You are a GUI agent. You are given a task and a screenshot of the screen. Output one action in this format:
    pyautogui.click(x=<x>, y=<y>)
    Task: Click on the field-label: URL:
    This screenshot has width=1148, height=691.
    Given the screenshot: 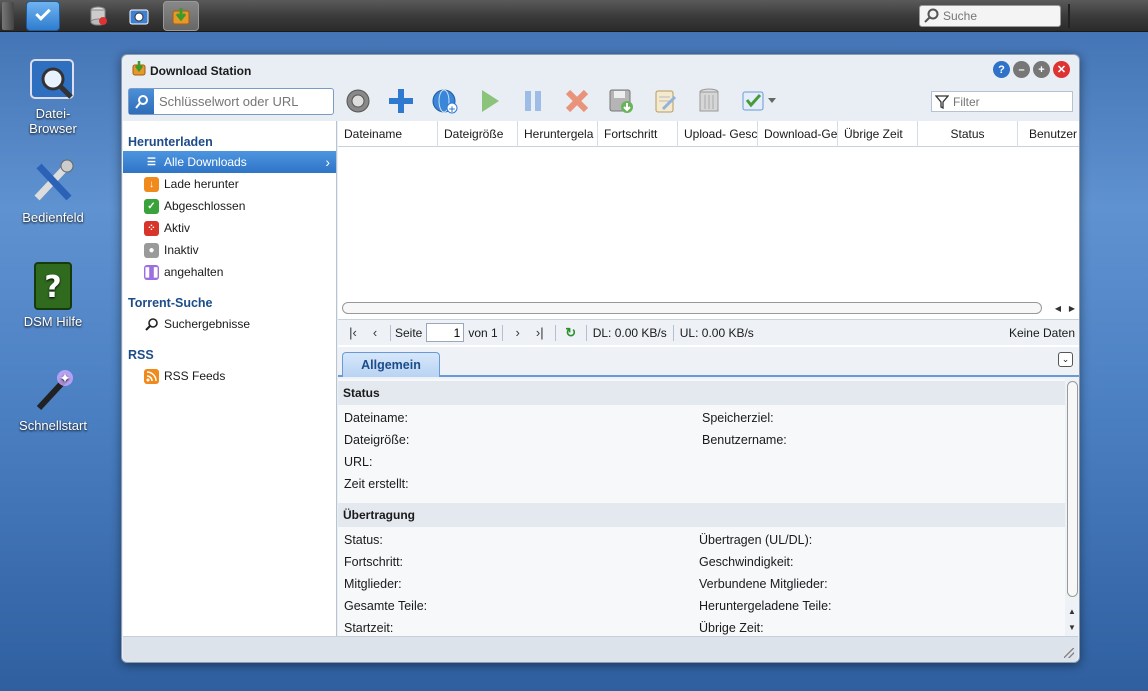 What is the action you would take?
    pyautogui.click(x=358, y=462)
    